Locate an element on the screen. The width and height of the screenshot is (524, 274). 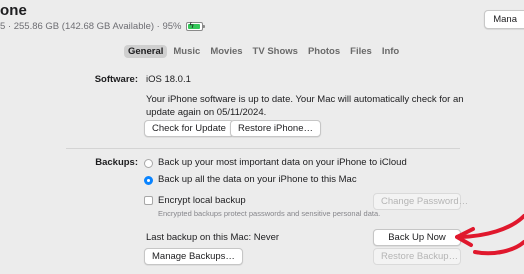
backup-mac-radio is located at coordinates (148, 180).